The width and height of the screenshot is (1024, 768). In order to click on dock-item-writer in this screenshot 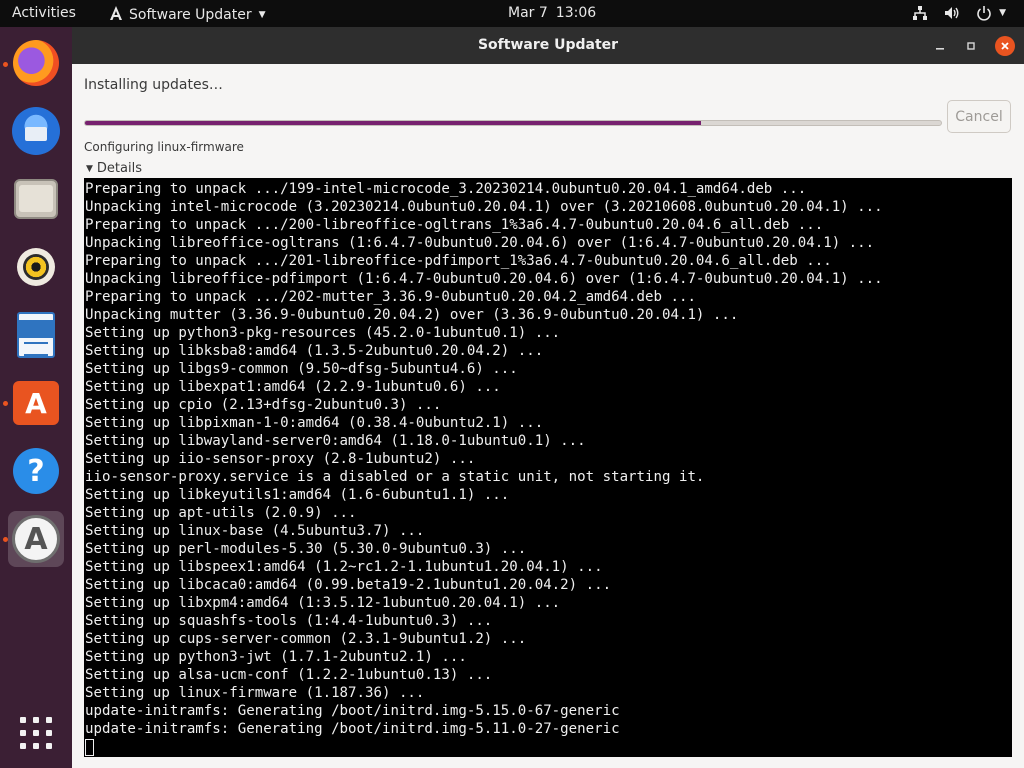, I will do `click(36, 335)`.